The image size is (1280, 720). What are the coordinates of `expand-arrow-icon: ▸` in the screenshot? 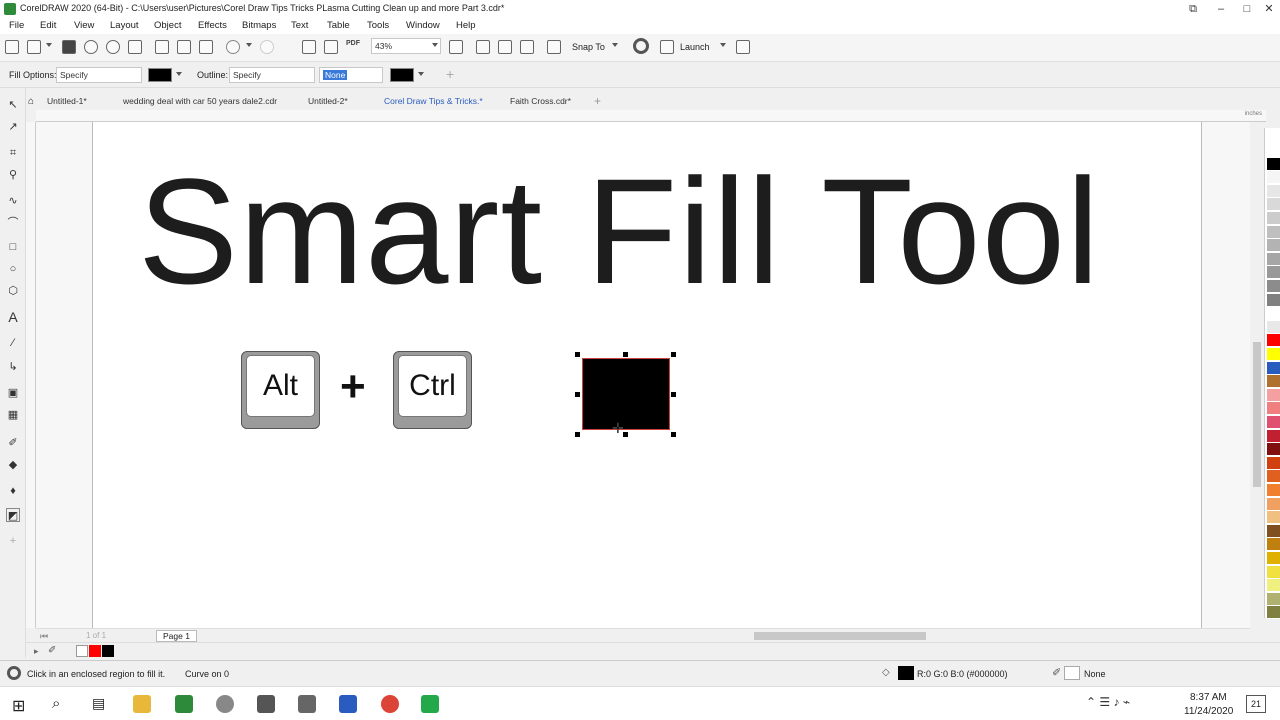 It's located at (36, 651).